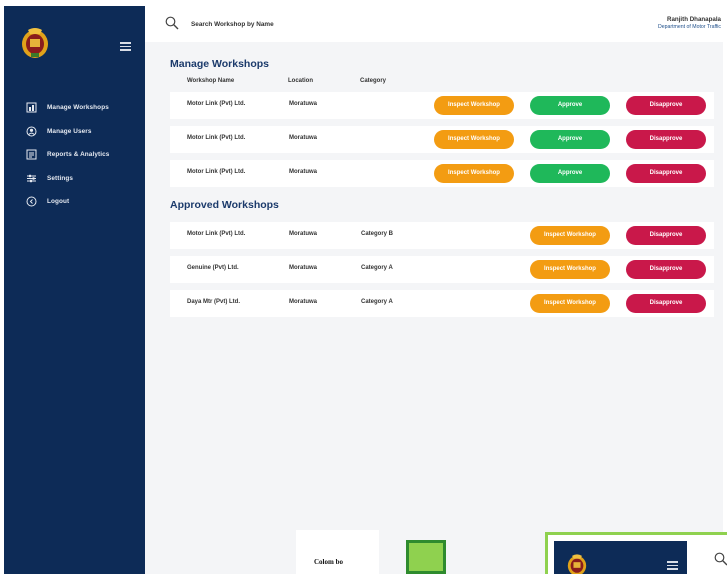 This screenshot has width=727, height=574. Describe the element at coordinates (31, 108) in the screenshot. I see `workshop-icon` at that location.